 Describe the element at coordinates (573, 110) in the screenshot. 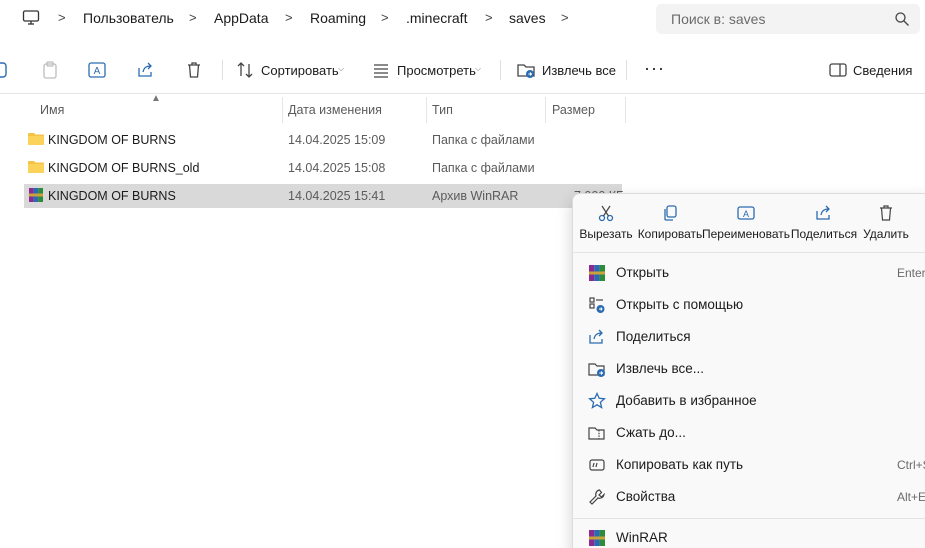

I see `column-header-size: Размер` at that location.